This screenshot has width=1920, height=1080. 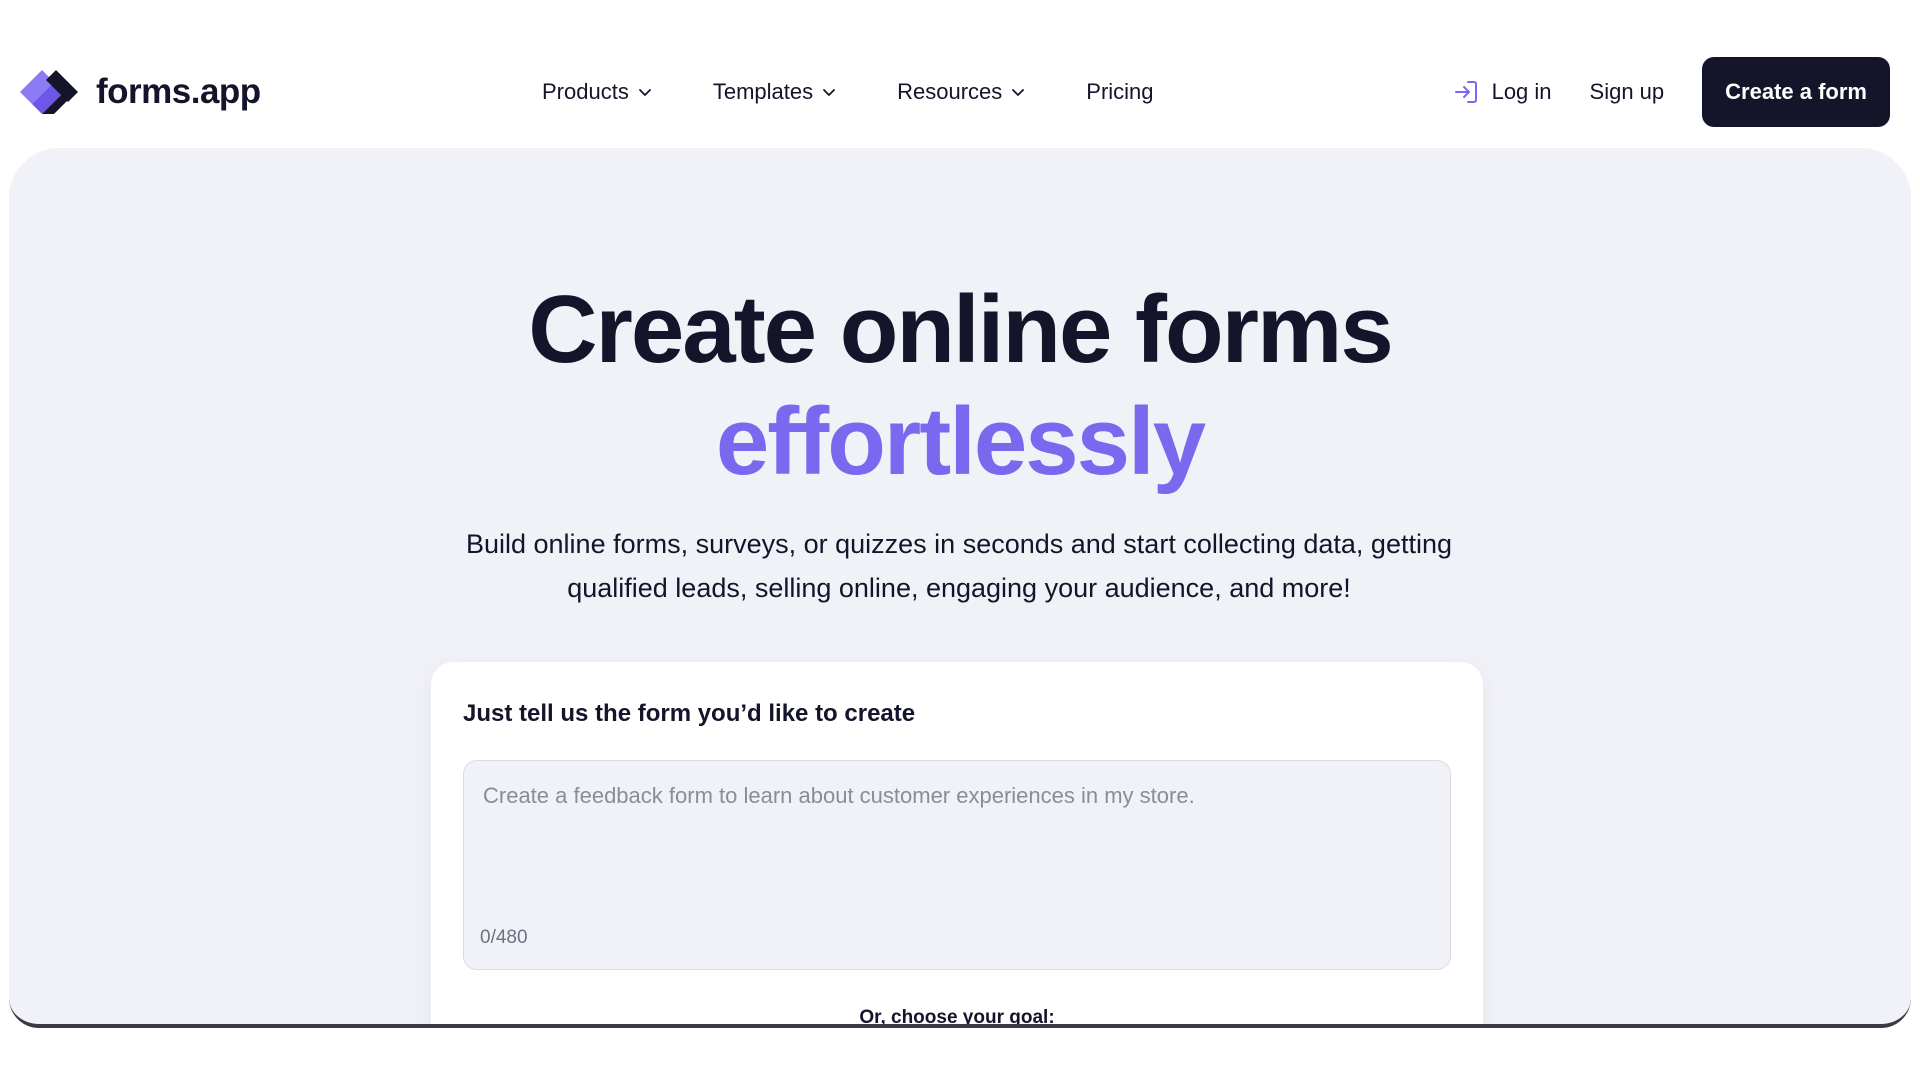 What do you see at coordinates (504, 937) in the screenshot?
I see `char-counter: 0/480` at bounding box center [504, 937].